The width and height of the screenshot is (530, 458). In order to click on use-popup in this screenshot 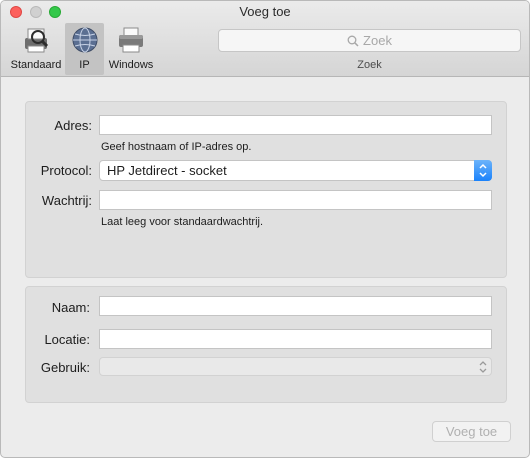, I will do `click(295, 366)`.